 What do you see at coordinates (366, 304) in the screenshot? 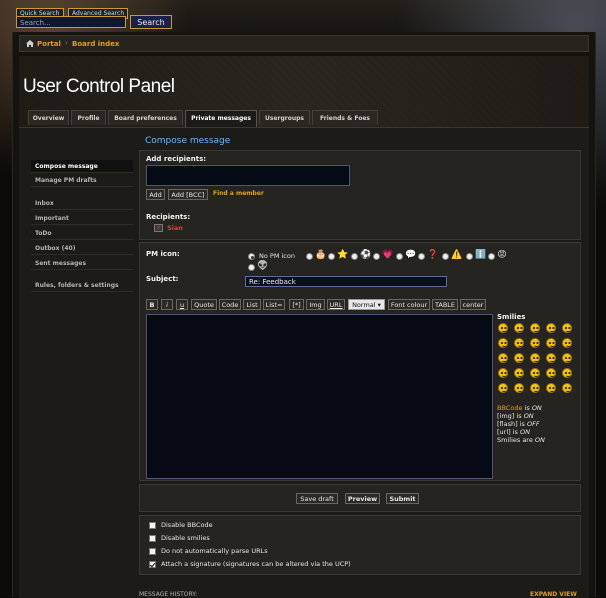
I see `font-size-select: Normal ▾` at bounding box center [366, 304].